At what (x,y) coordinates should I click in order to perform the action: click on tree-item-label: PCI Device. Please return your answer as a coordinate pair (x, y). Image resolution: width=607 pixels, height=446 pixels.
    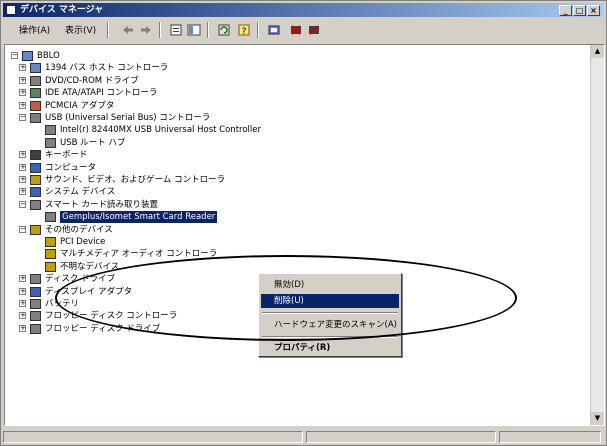
    Looking at the image, I should click on (83, 242).